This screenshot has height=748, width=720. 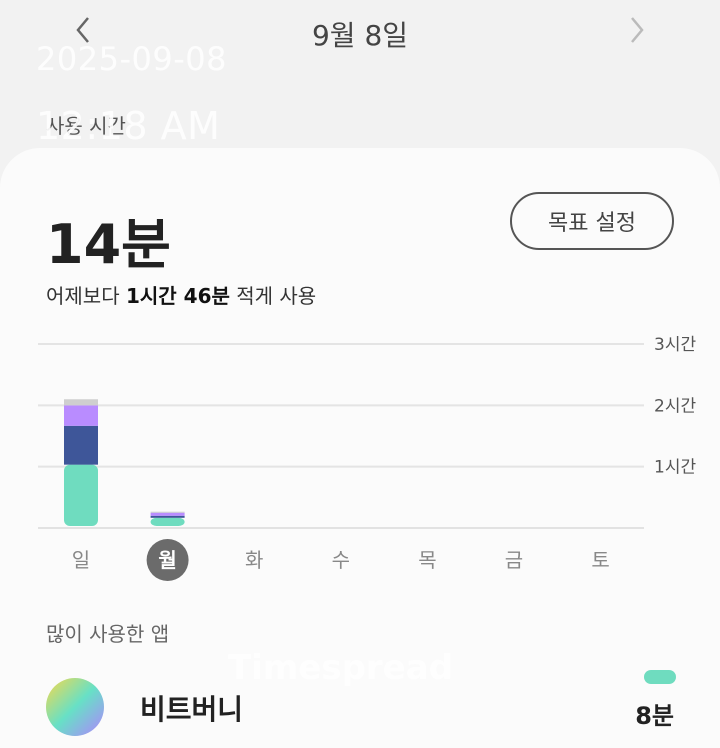 What do you see at coordinates (675, 345) in the screenshot?
I see `y-tick-label: 3시간` at bounding box center [675, 345].